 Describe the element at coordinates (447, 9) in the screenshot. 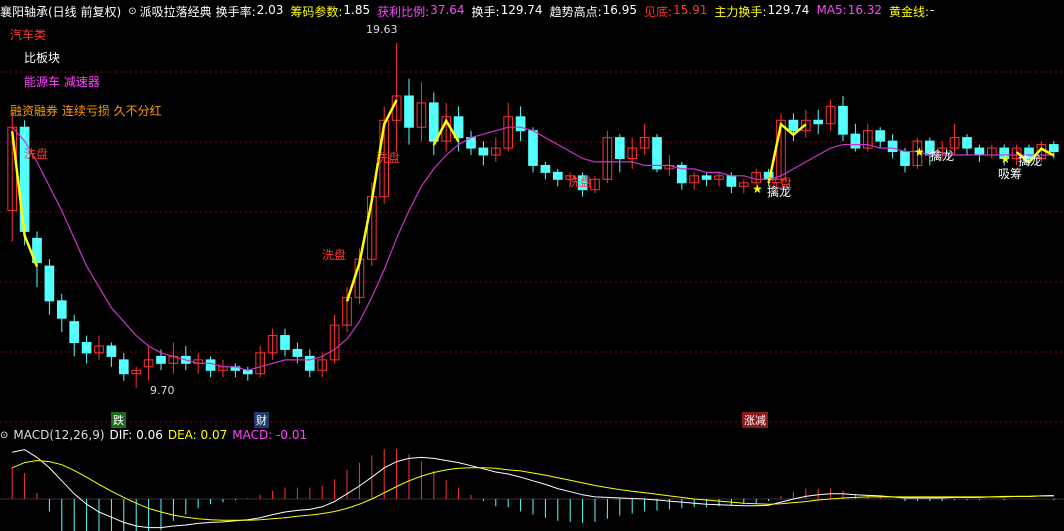

I see `header-item-value: 37.64` at that location.